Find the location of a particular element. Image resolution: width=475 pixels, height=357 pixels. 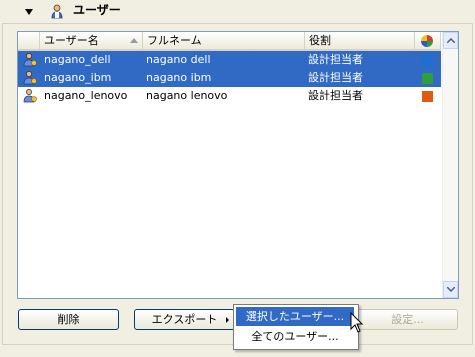

panel-title: ユーザー is located at coordinates (97, 10).